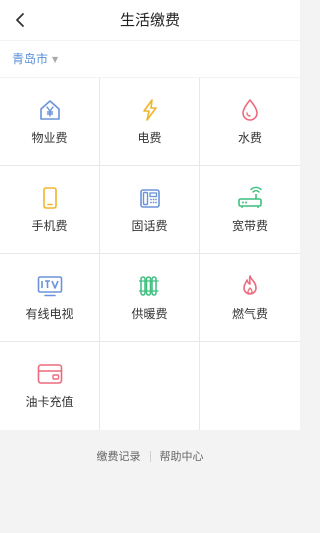 This screenshot has width=320, height=533. I want to click on service-landline: 固话费, so click(149, 209).